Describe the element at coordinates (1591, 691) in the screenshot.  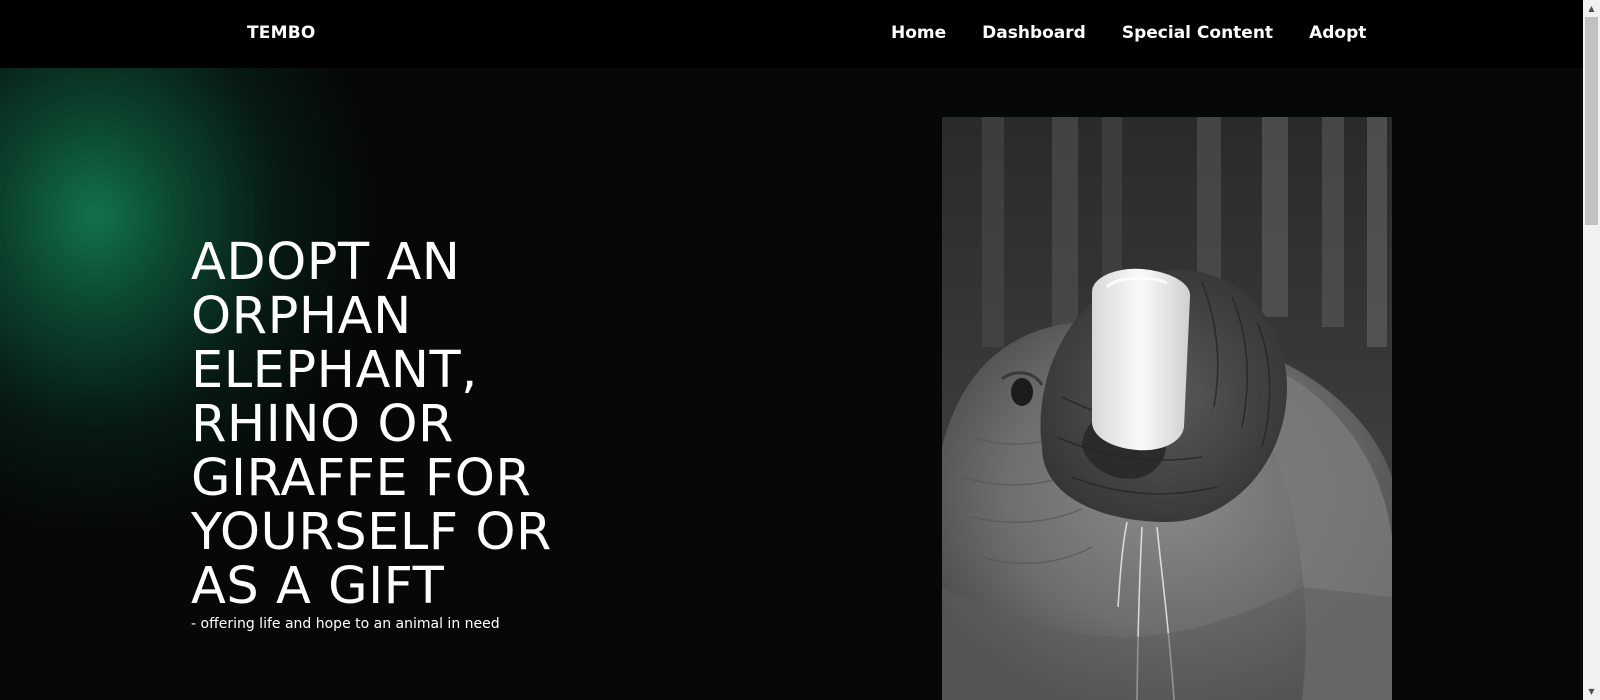
I see `scroll-down-arrow-icon: ▼` at that location.